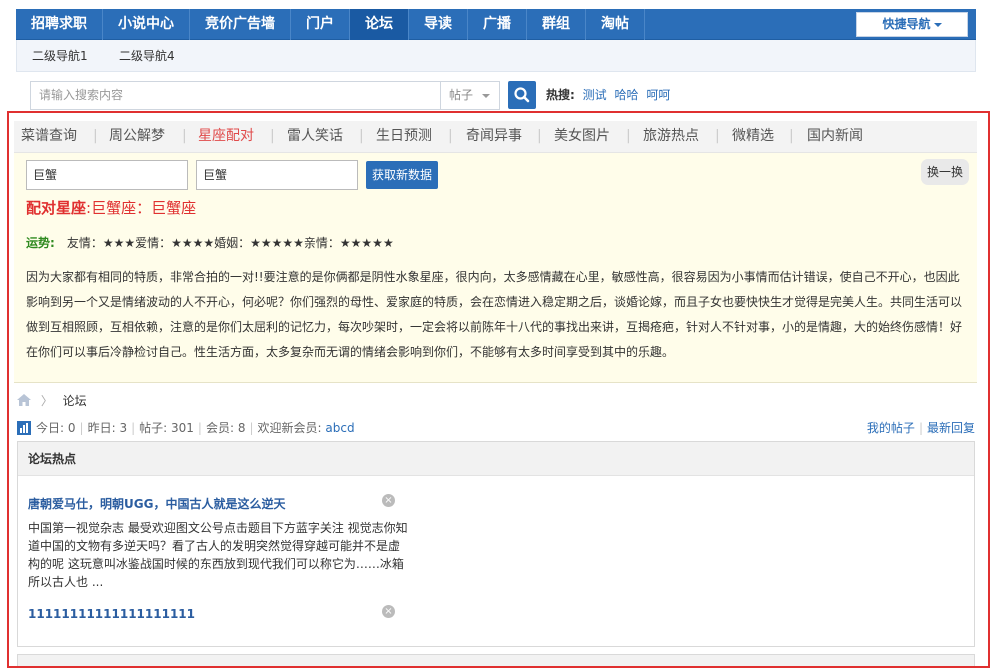  I want to click on quick-nav-button: 快捷导航, so click(912, 24).